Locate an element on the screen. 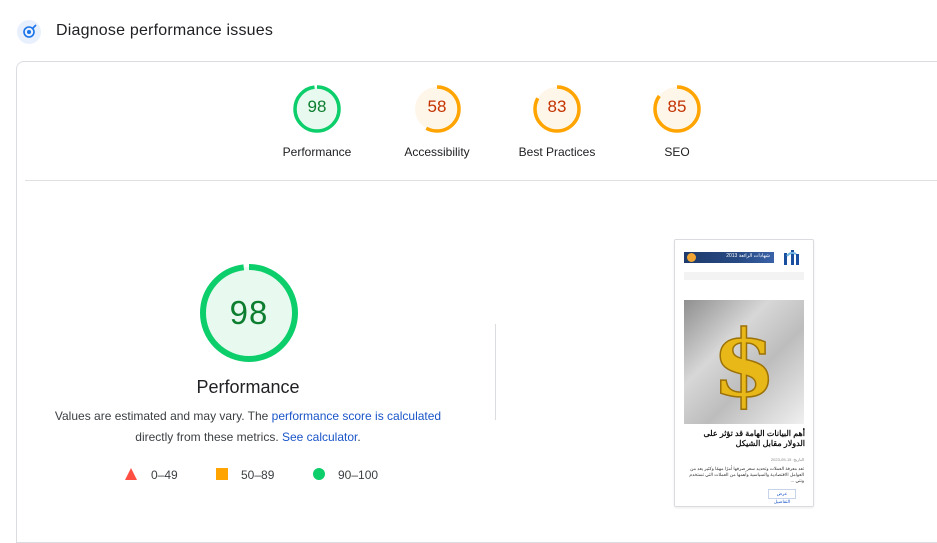 The height and width of the screenshot is (543, 937). gauge-label: Performance is located at coordinates (317, 152).